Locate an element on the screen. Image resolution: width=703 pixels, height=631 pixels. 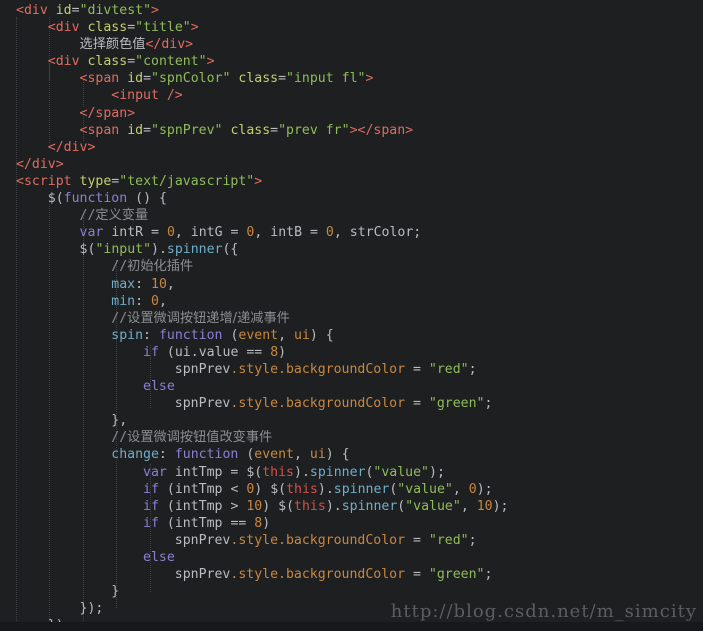
code-line: <div id="divtest"> is located at coordinates (87, 10).